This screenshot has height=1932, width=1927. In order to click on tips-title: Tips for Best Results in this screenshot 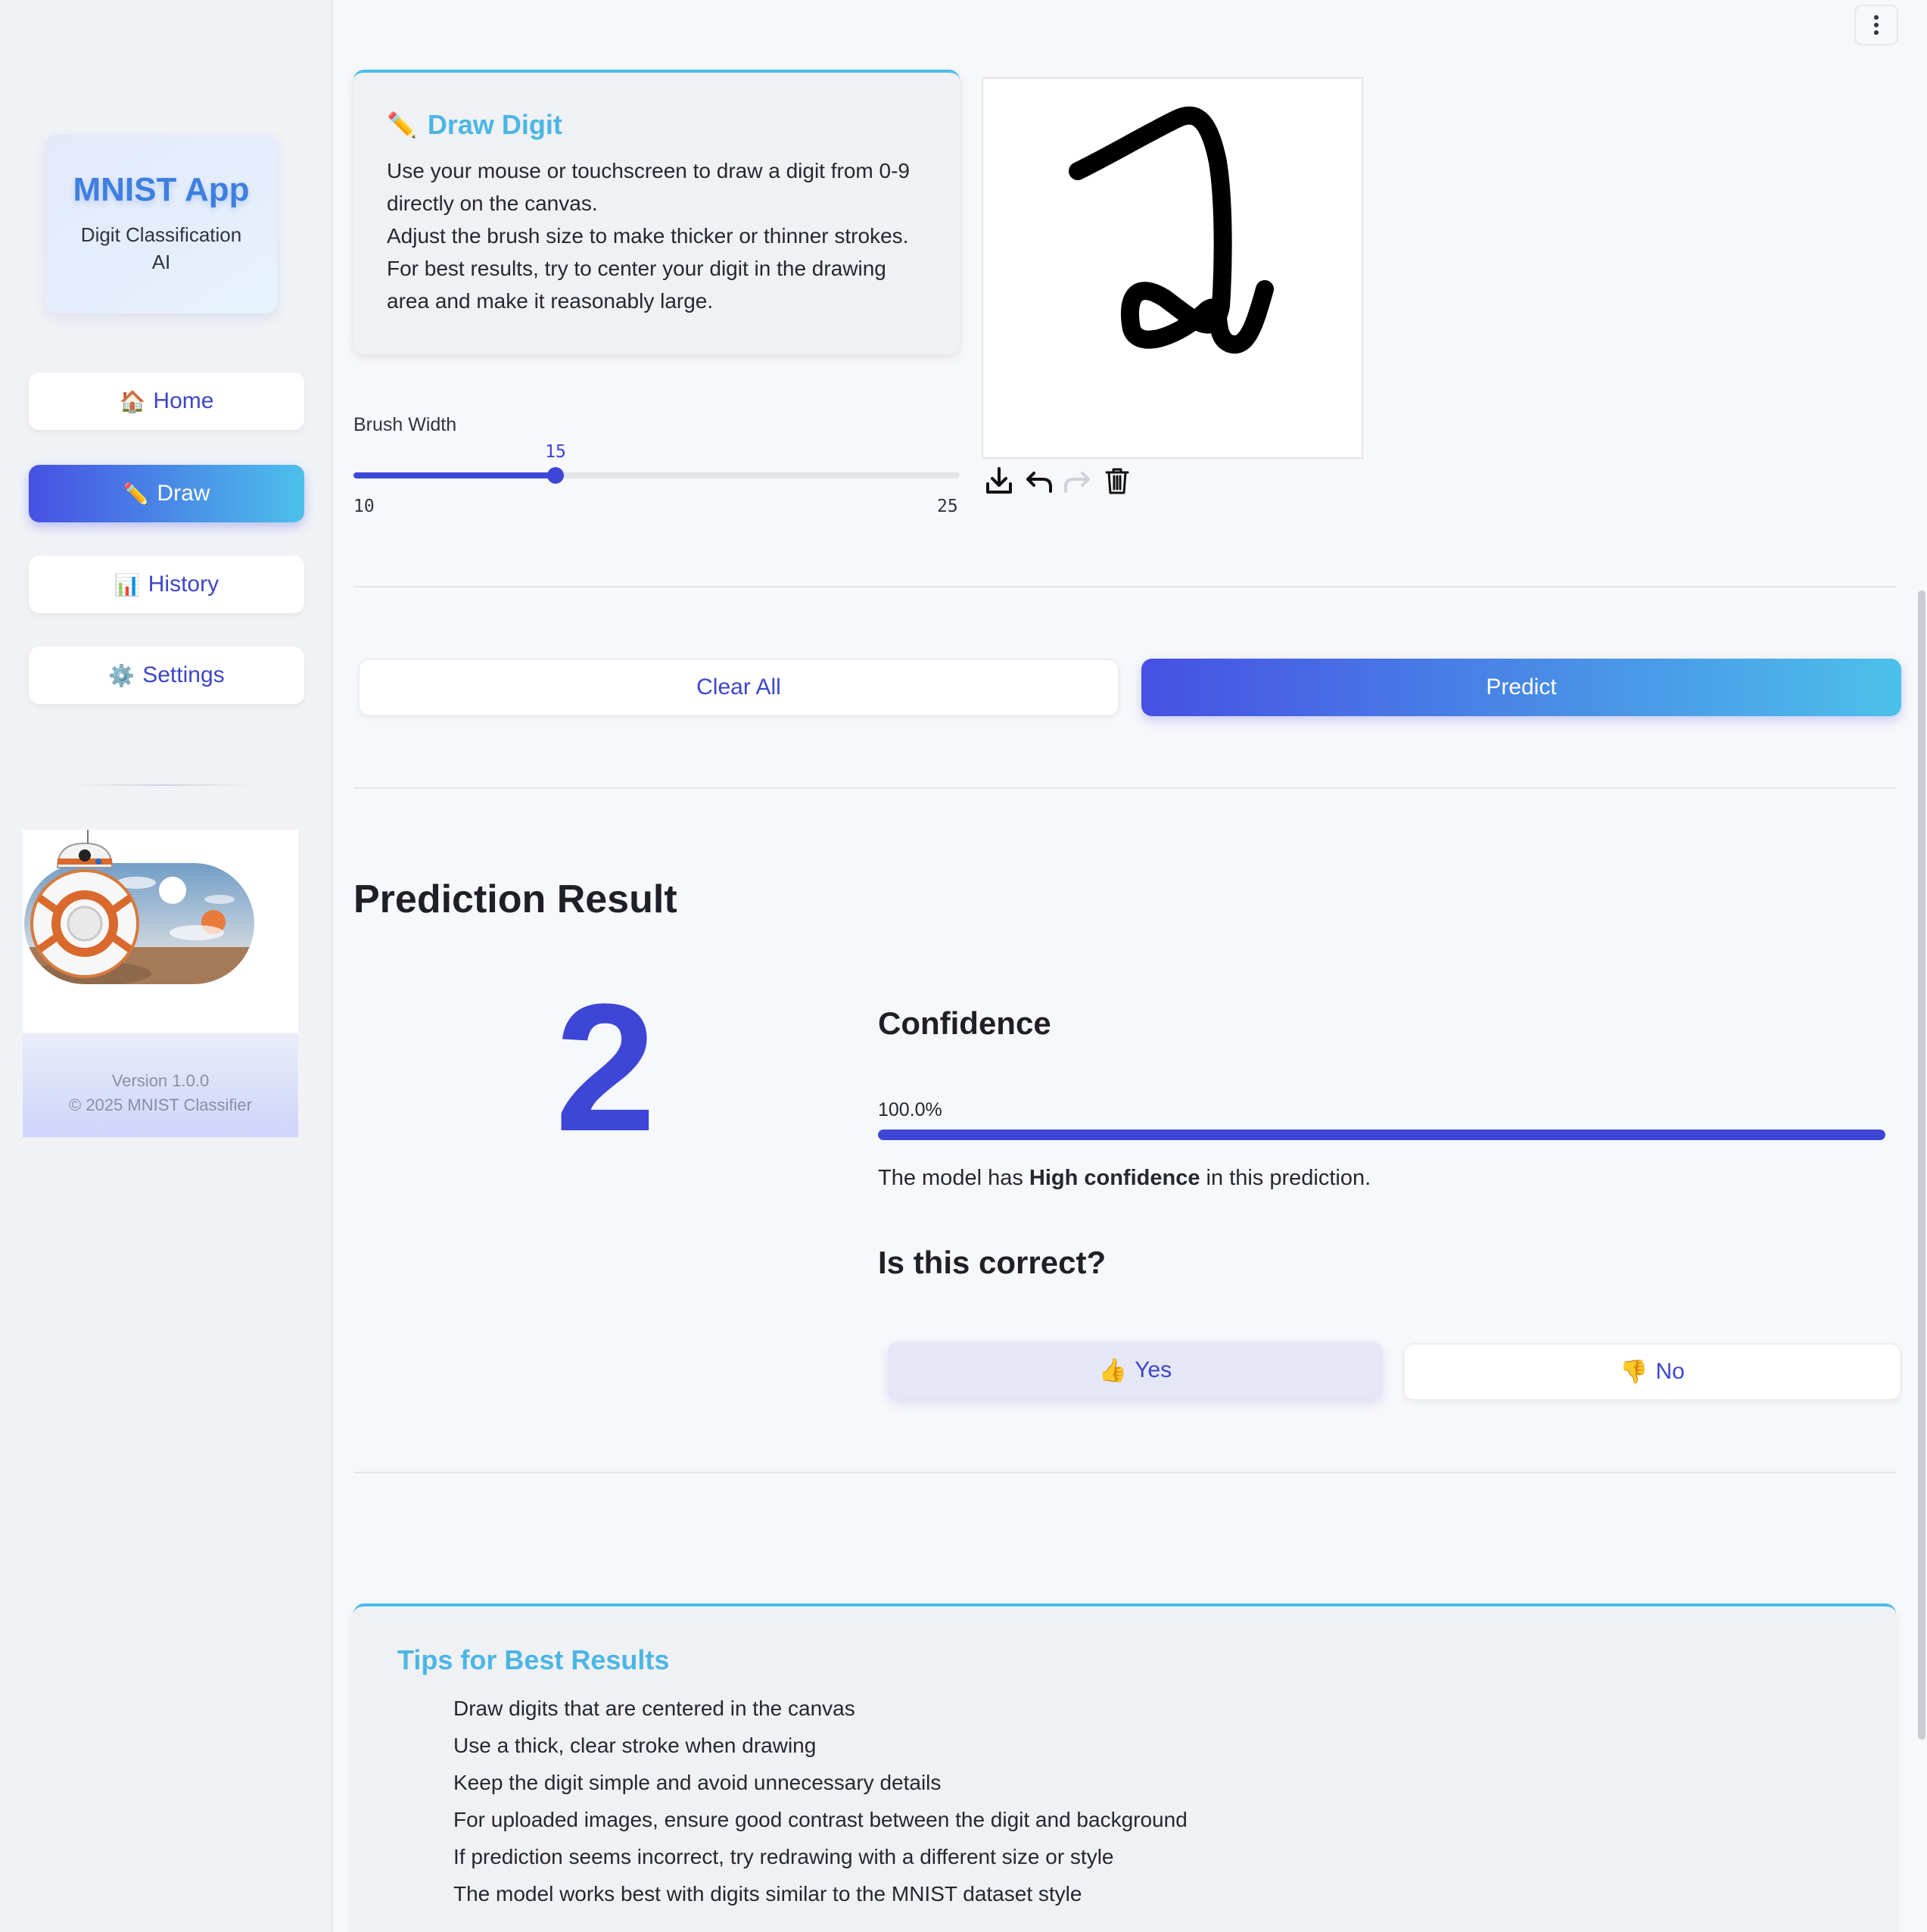, I will do `click(533, 1659)`.